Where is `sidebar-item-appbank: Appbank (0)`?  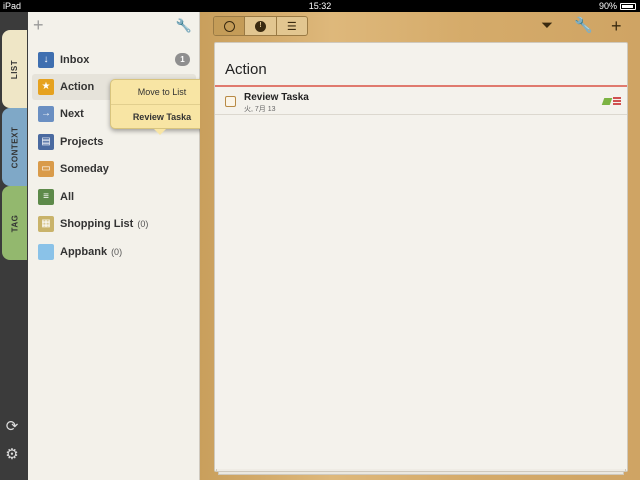 sidebar-item-appbank: Appbank (0) is located at coordinates (114, 252).